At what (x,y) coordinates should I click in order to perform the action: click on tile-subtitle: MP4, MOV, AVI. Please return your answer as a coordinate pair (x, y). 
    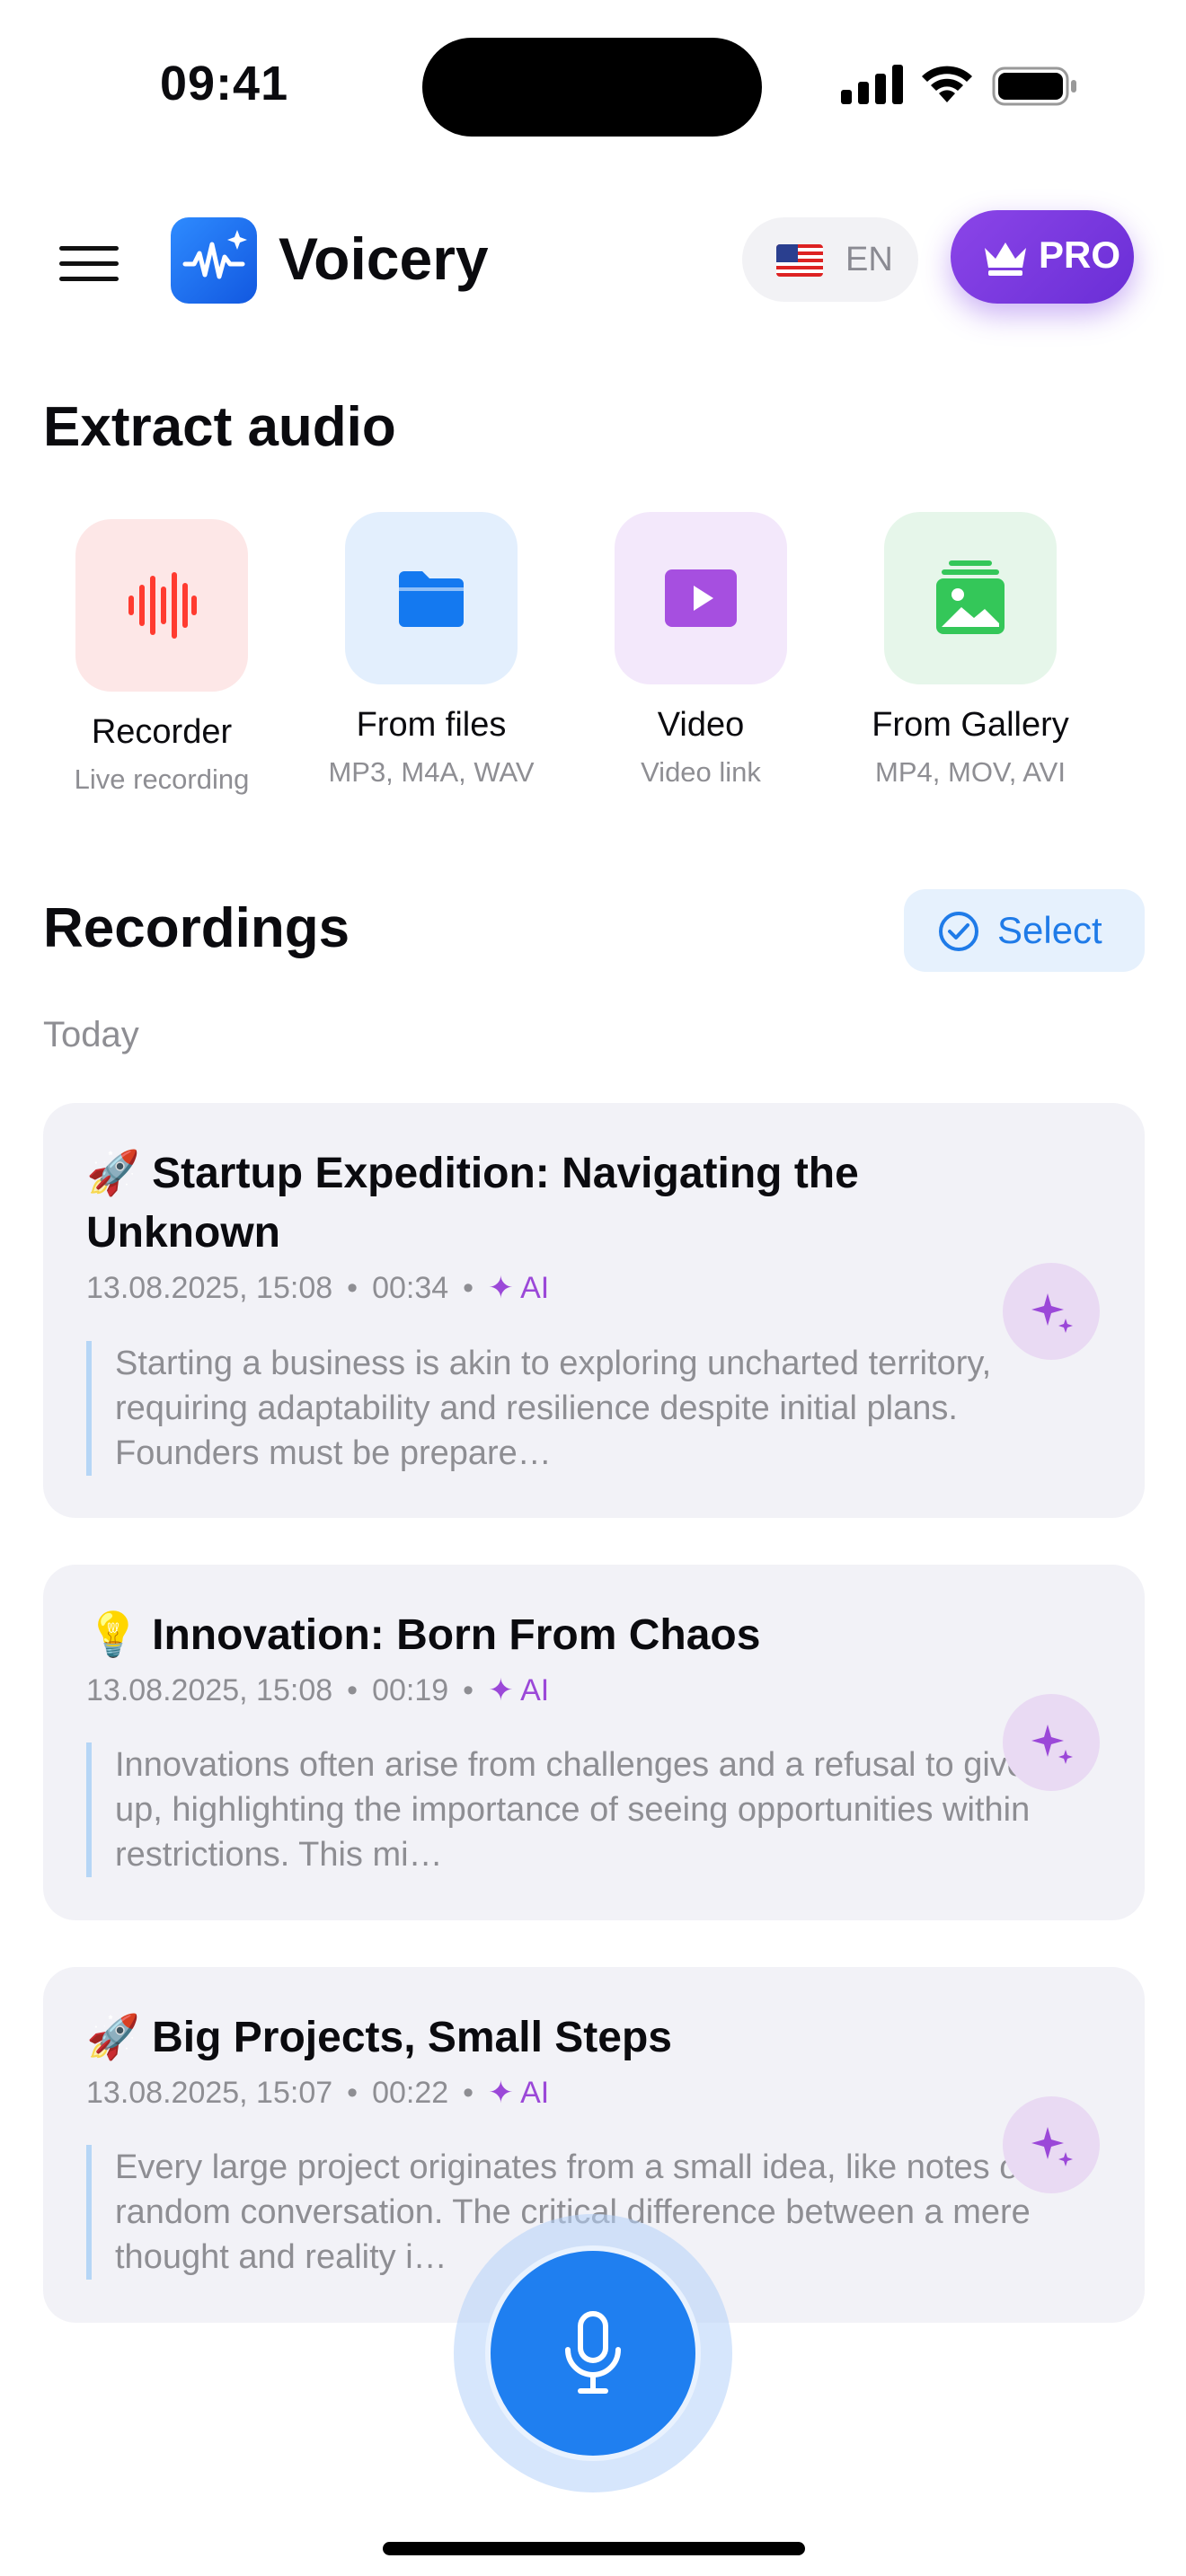
    Looking at the image, I should click on (970, 772).